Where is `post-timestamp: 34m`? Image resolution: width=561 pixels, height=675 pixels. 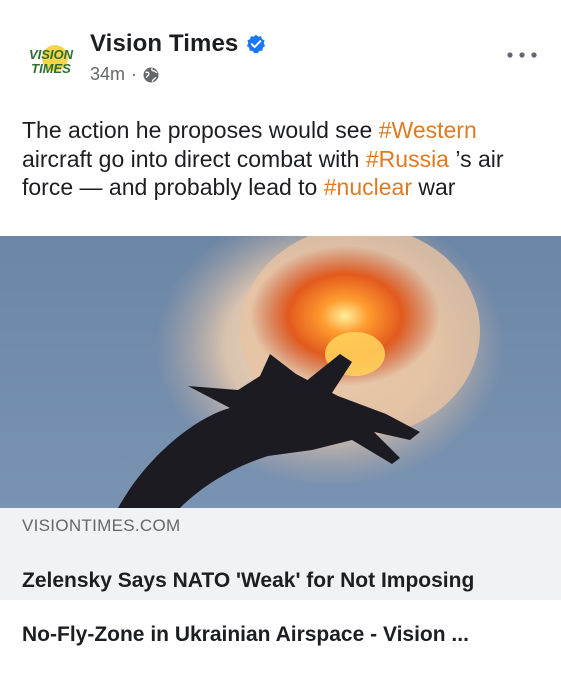
post-timestamp: 34m is located at coordinates (107, 74).